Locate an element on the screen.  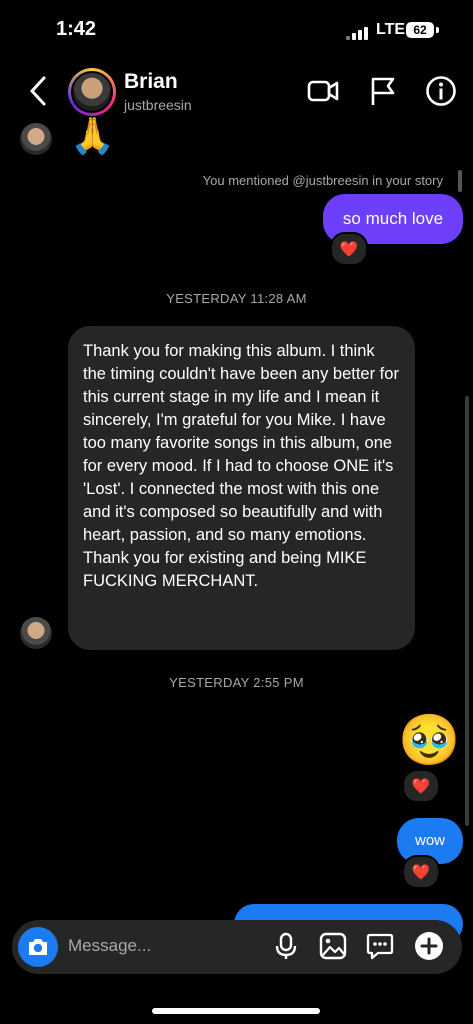
battery-nub is located at coordinates (437, 30).